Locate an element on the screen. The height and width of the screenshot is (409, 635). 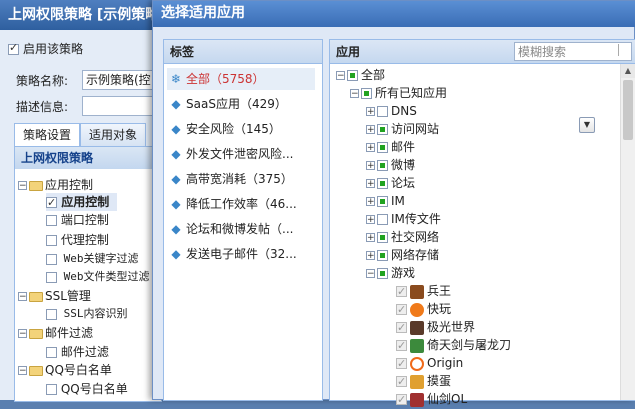
tree-item-qq-group: − QQ号白名单 is located at coordinates (65, 370).